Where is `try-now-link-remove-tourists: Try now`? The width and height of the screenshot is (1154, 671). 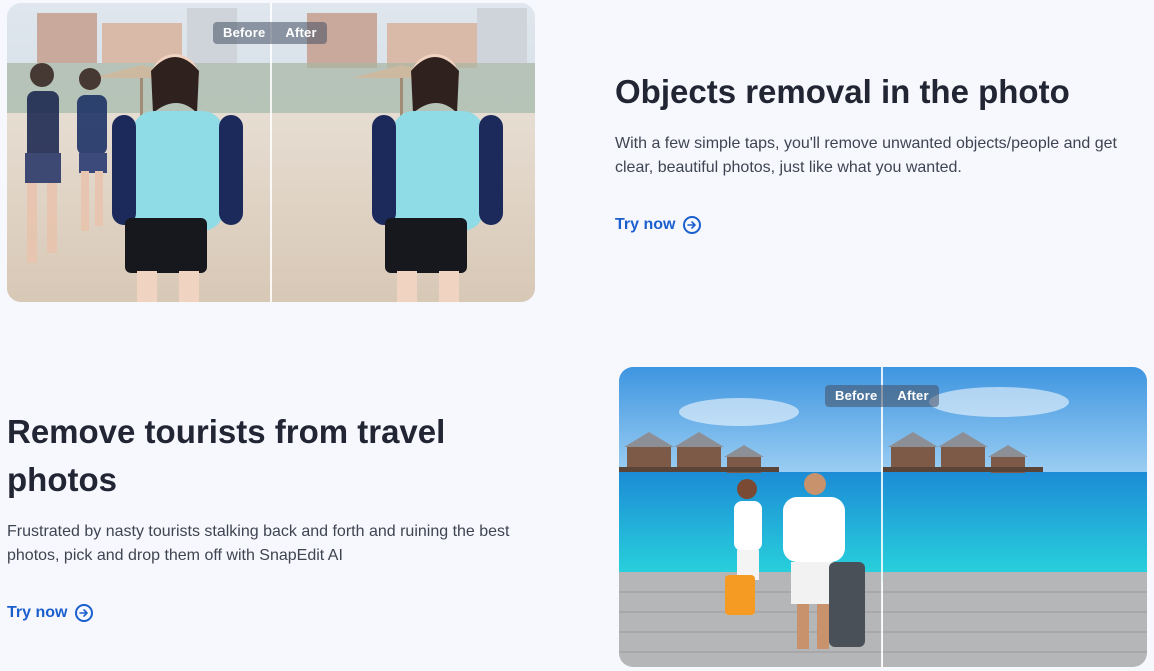 try-now-link-remove-tourists: Try now is located at coordinates (50, 613).